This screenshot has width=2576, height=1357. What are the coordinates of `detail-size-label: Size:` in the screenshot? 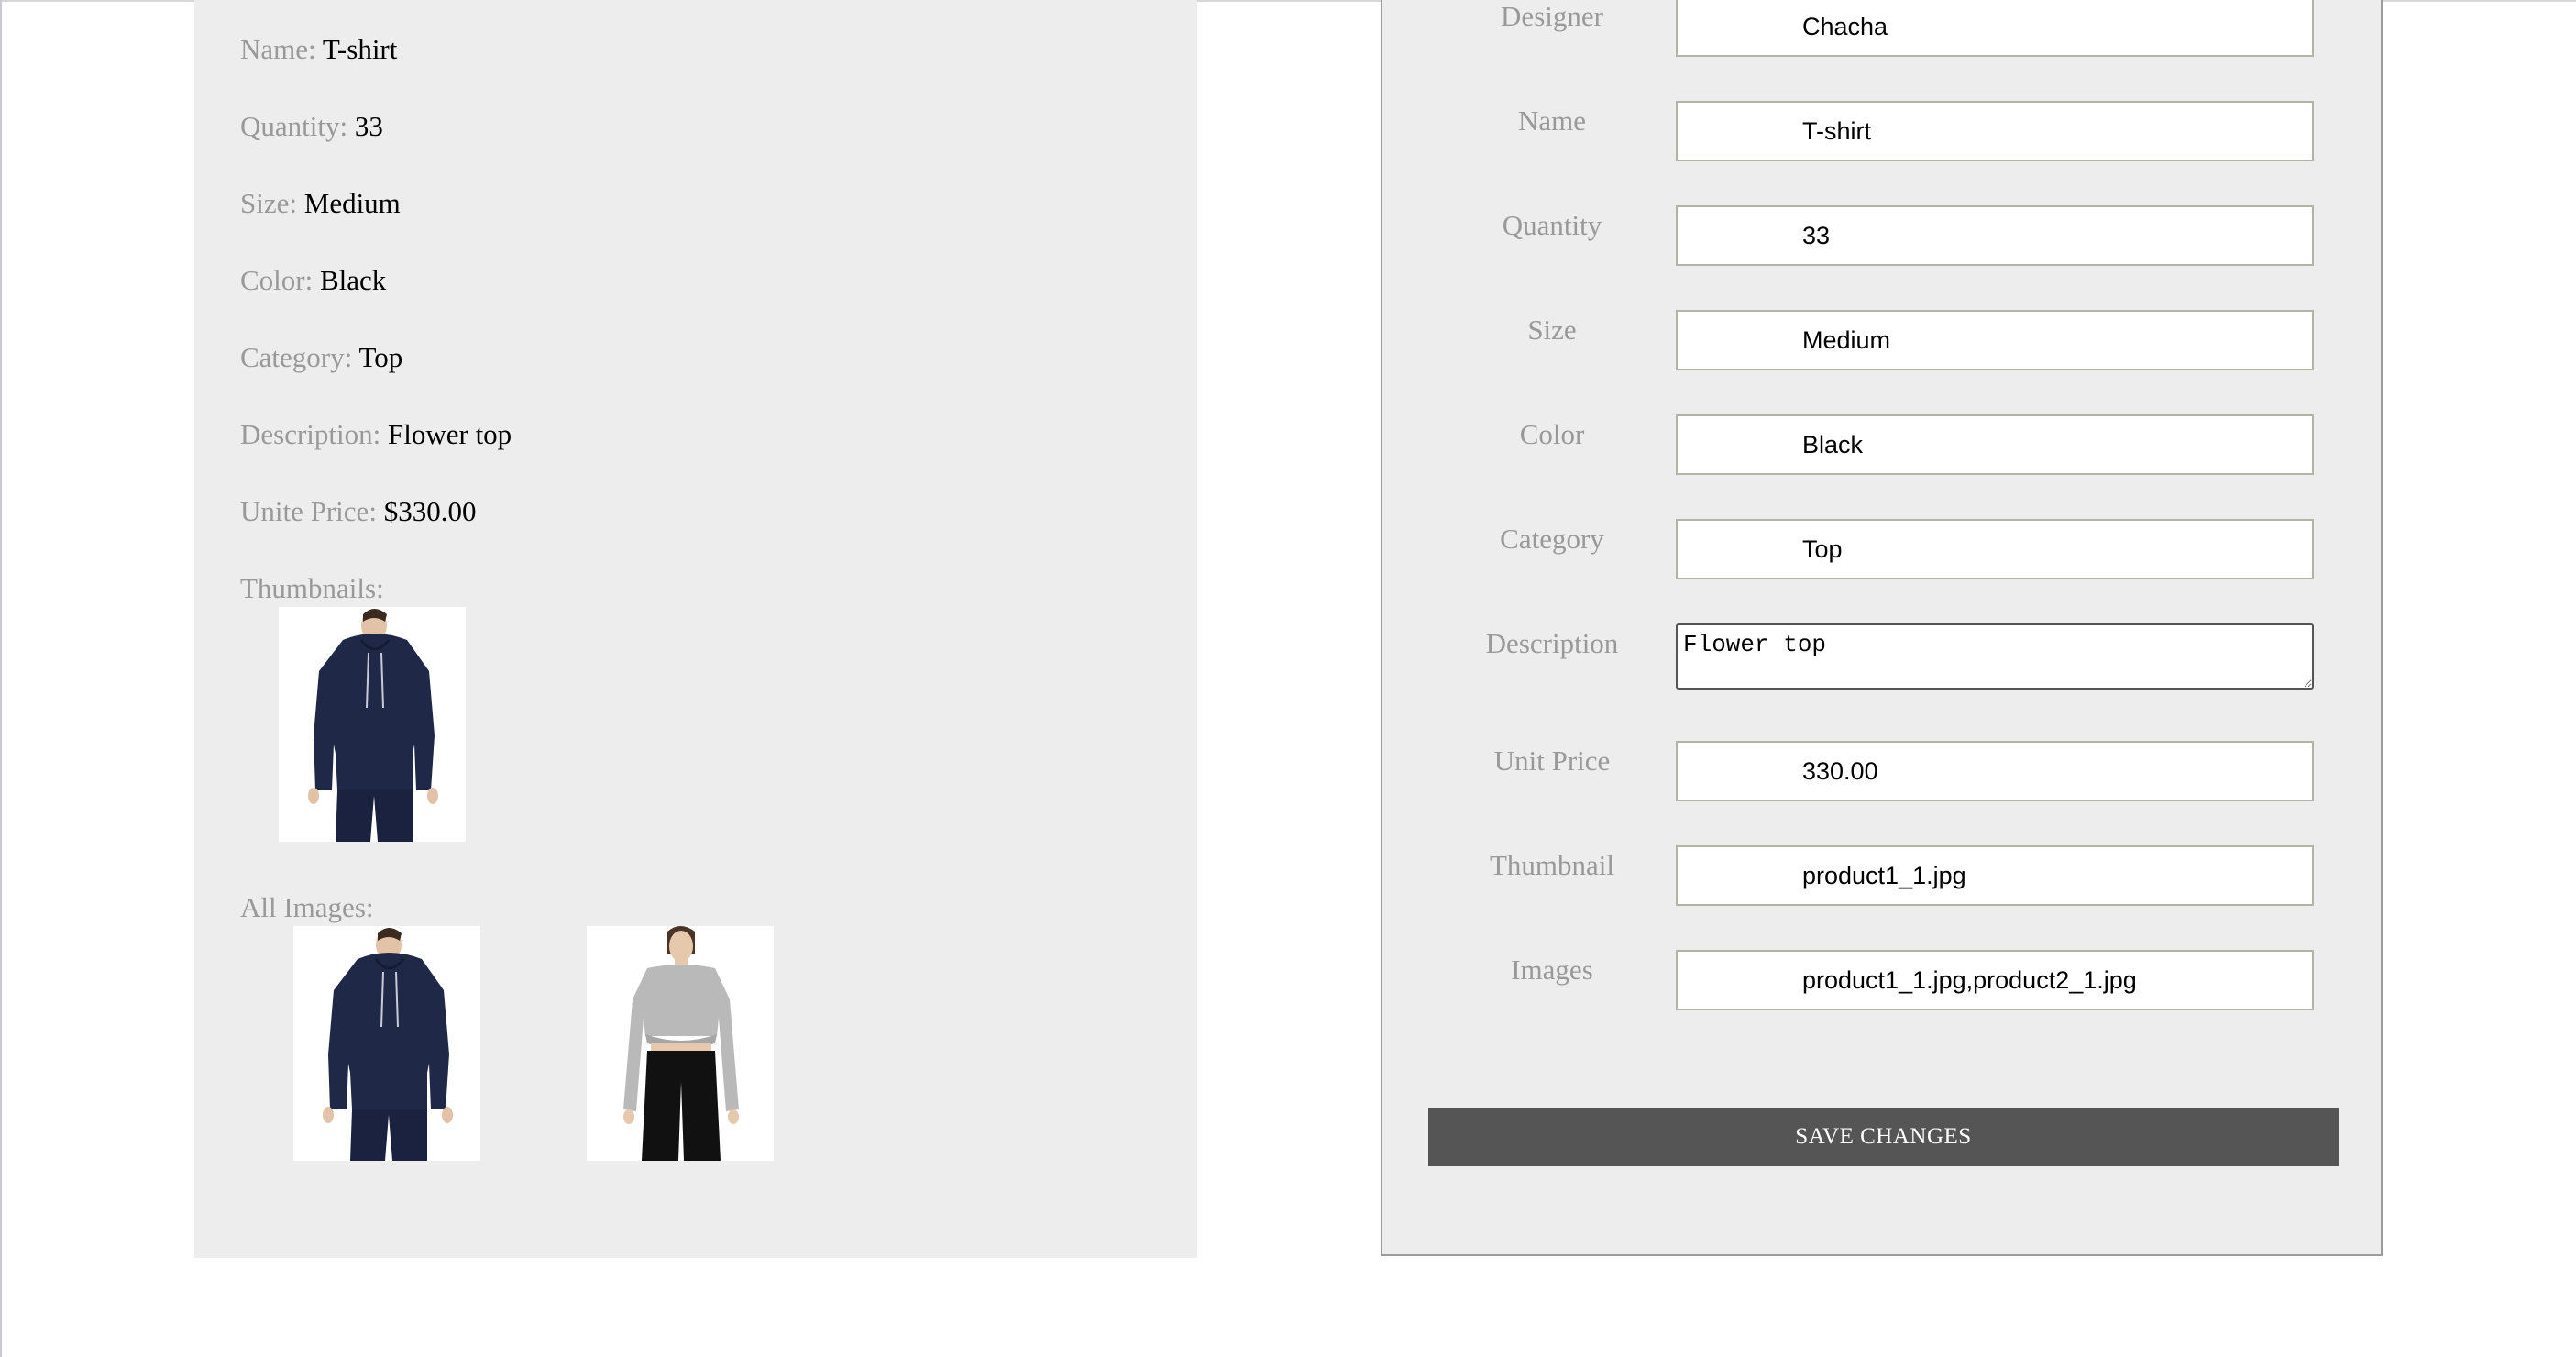 It's located at (268, 203).